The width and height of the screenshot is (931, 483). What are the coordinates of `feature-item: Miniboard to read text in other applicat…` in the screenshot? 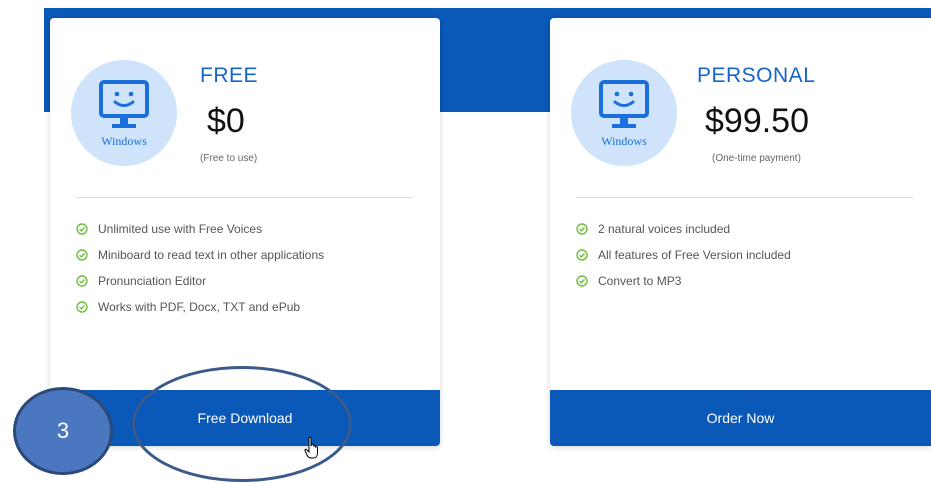 It's located at (200, 259).